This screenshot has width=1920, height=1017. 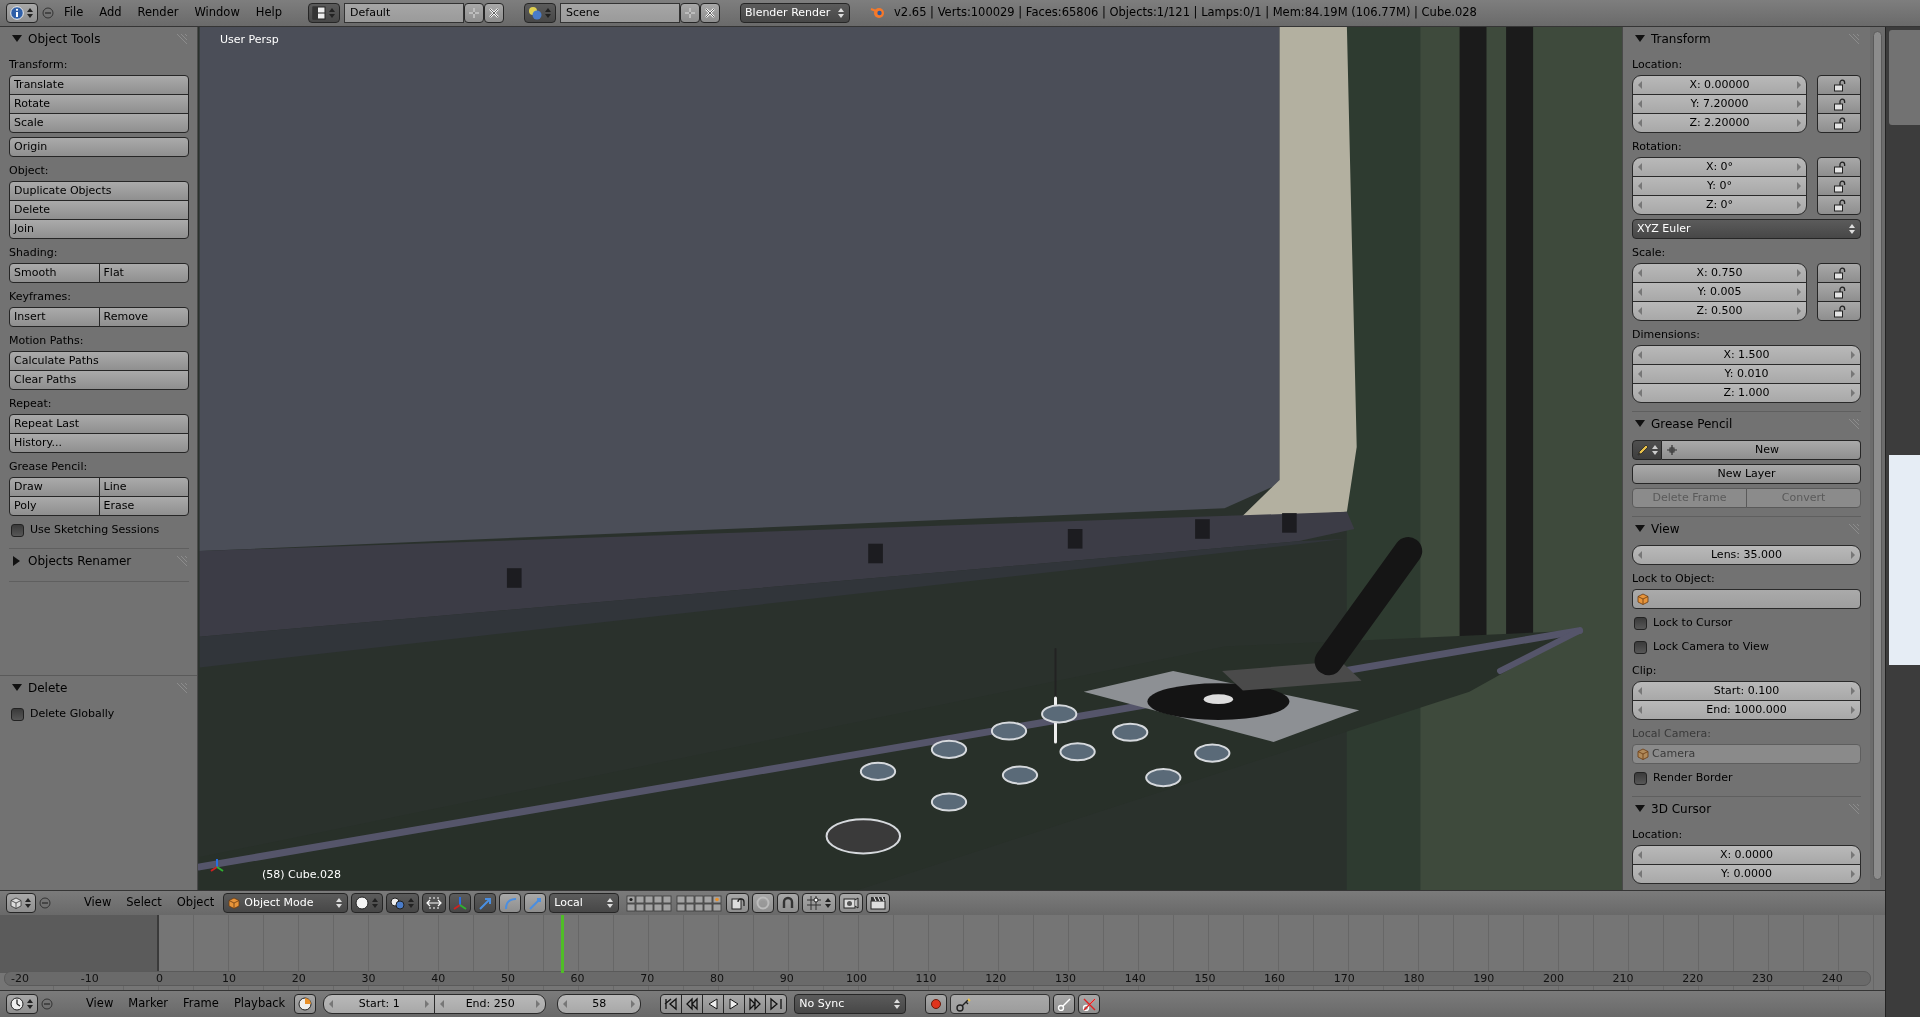 I want to click on number-field: Z: 1.000, so click(x=1746, y=393).